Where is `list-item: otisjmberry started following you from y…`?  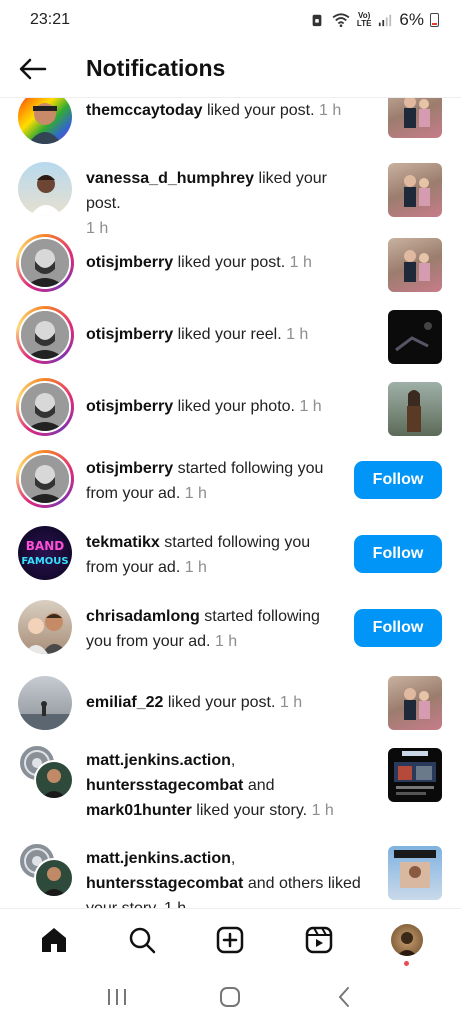 list-item: otisjmberry started following you from y… is located at coordinates (230, 480).